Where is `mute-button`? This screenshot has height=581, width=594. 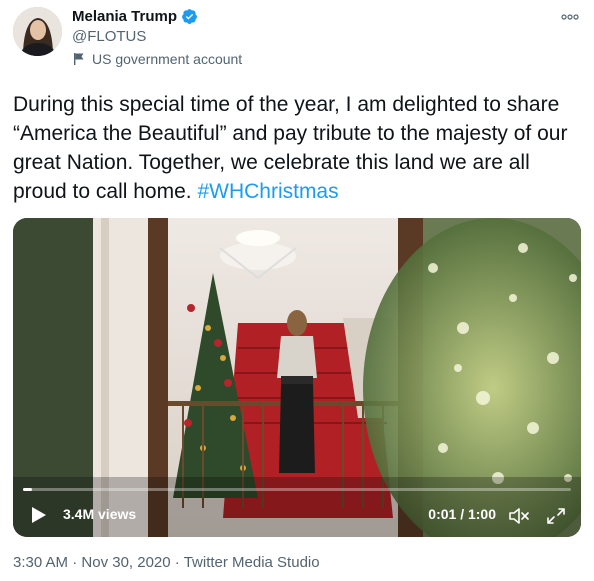
mute-button is located at coordinates (519, 516).